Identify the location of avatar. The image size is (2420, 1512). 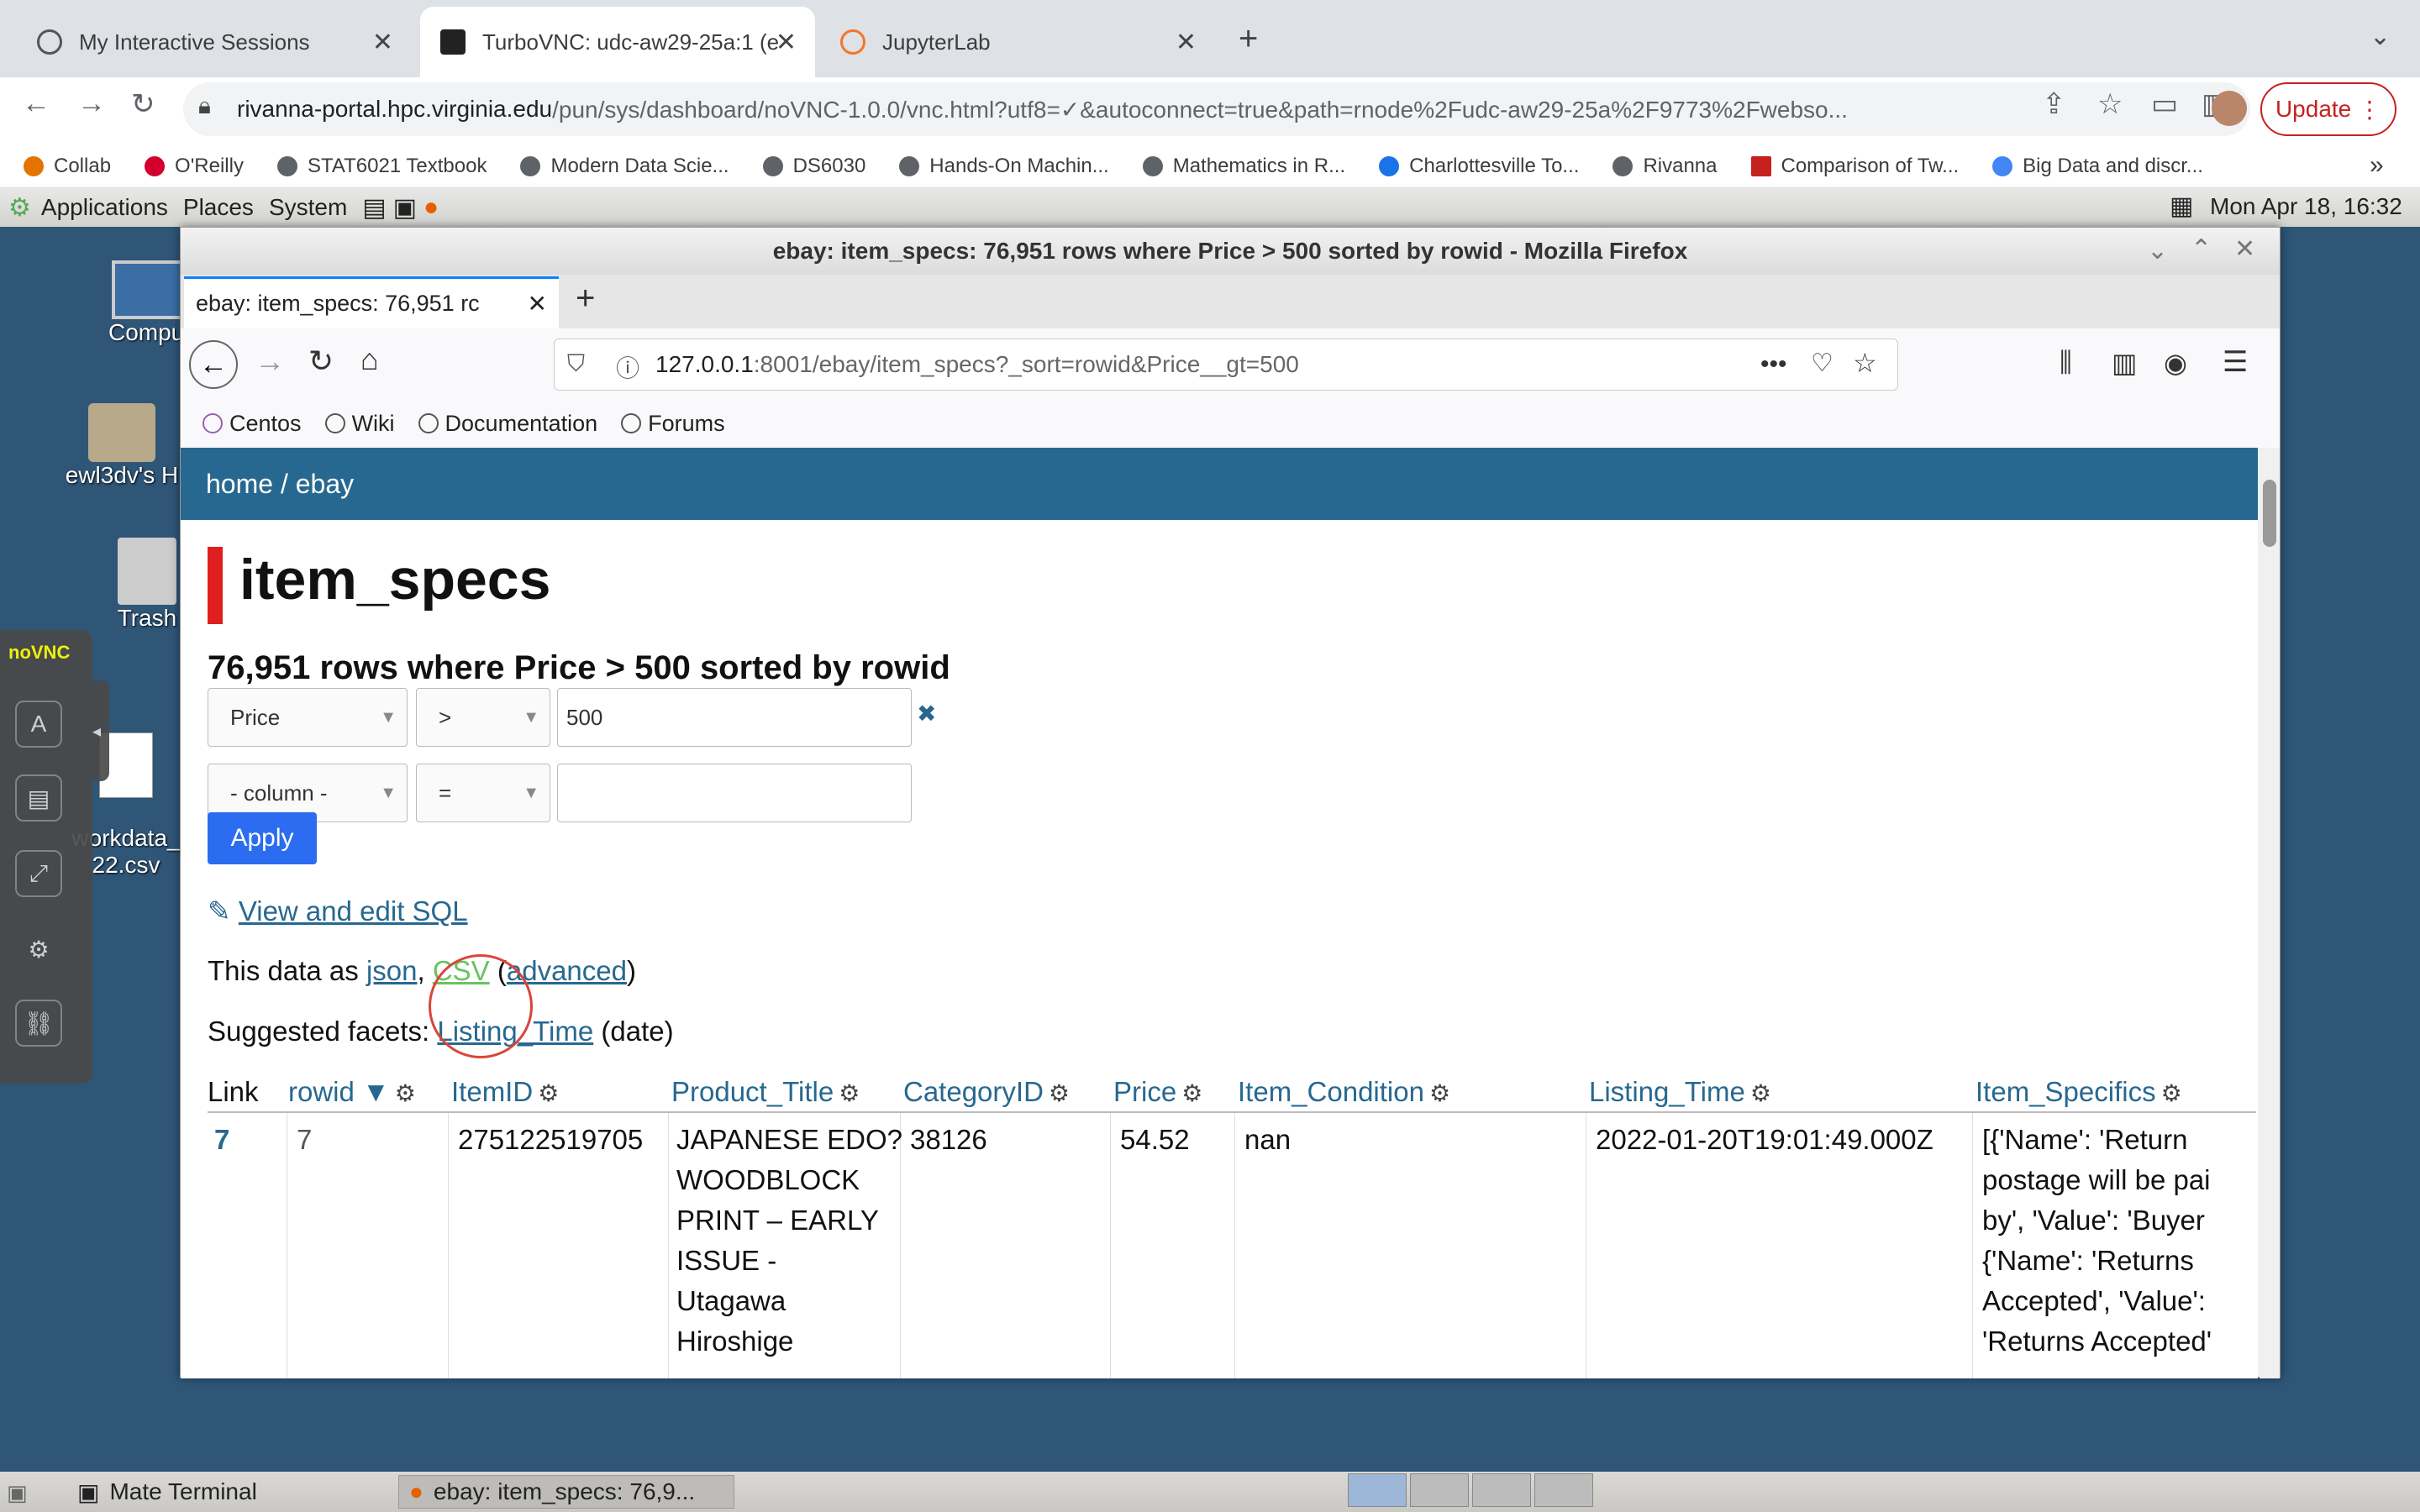
(2229, 108).